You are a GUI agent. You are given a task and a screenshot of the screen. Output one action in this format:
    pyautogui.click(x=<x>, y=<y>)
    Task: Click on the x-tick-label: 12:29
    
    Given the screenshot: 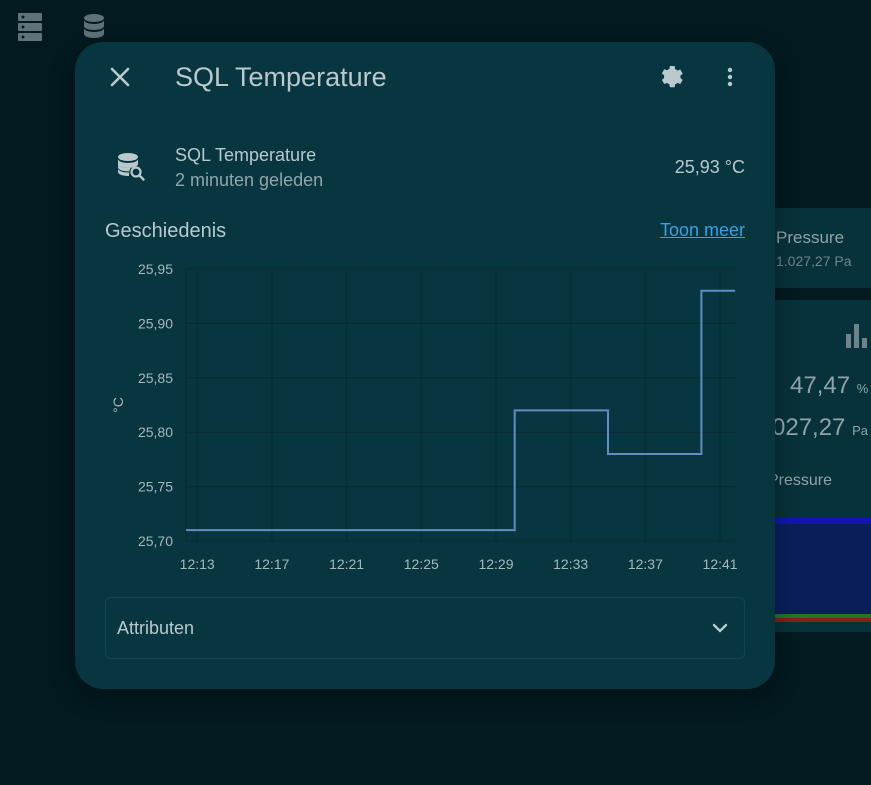 What is the action you would take?
    pyautogui.click(x=495, y=564)
    